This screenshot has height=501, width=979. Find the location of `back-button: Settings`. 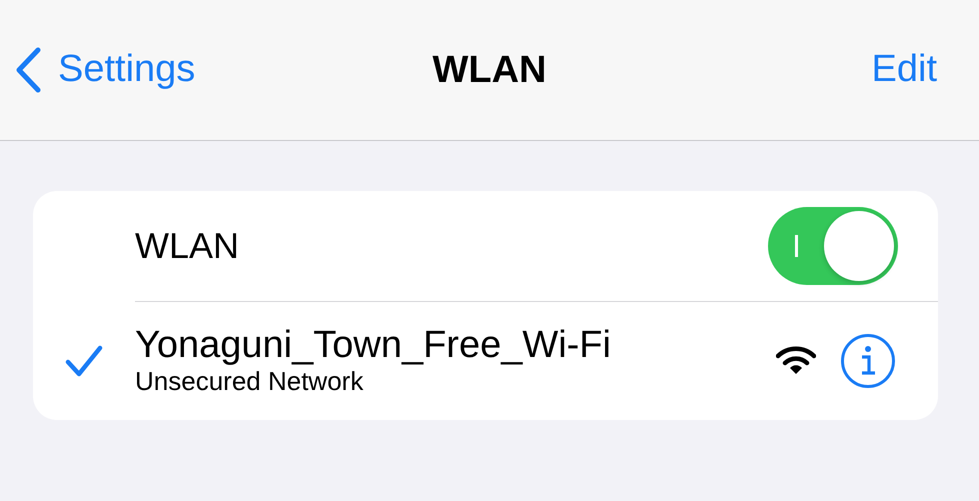

back-button: Settings is located at coordinates (105, 70).